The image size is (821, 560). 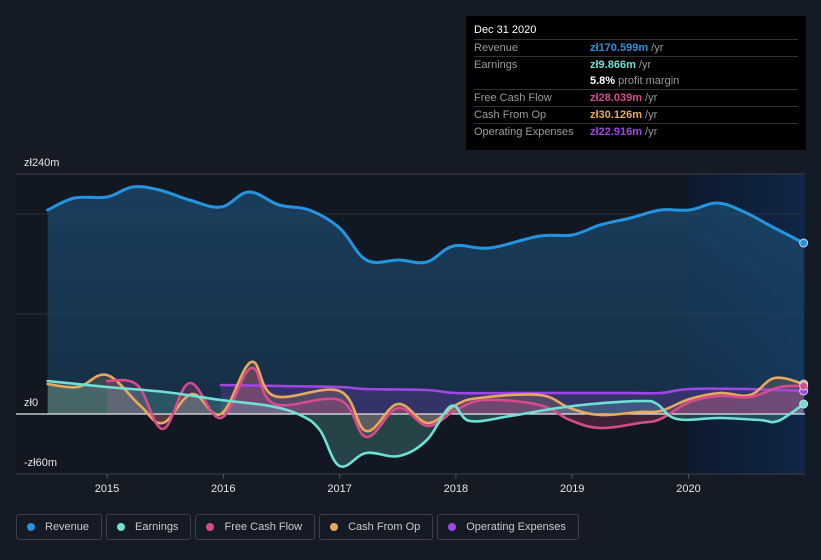 What do you see at coordinates (223, 489) in the screenshot?
I see `x-tick-label: 2016` at bounding box center [223, 489].